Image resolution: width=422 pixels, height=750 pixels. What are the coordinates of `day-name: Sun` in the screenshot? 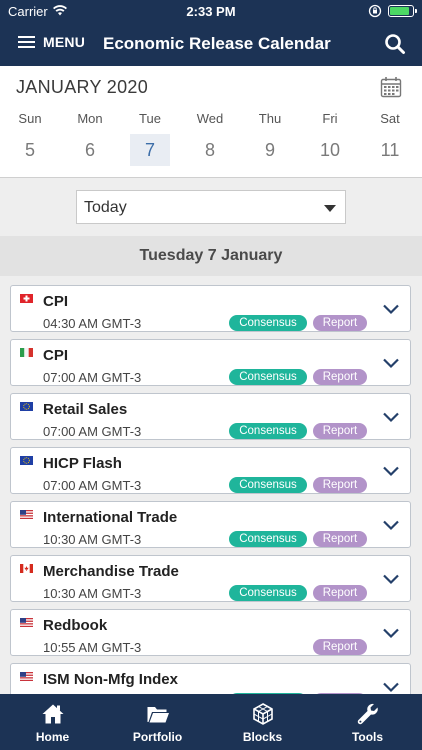 It's located at (30, 118).